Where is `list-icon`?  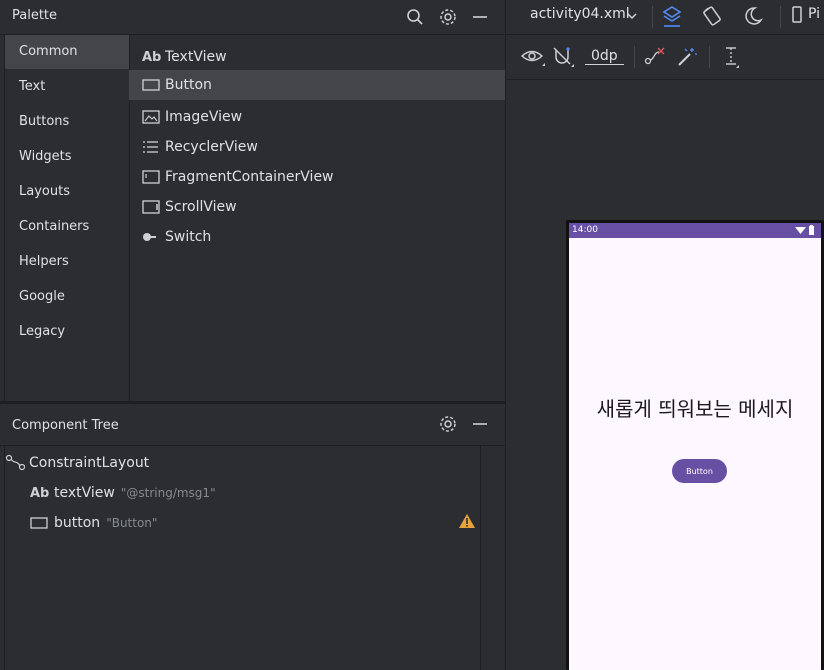 list-icon is located at coordinates (152, 147).